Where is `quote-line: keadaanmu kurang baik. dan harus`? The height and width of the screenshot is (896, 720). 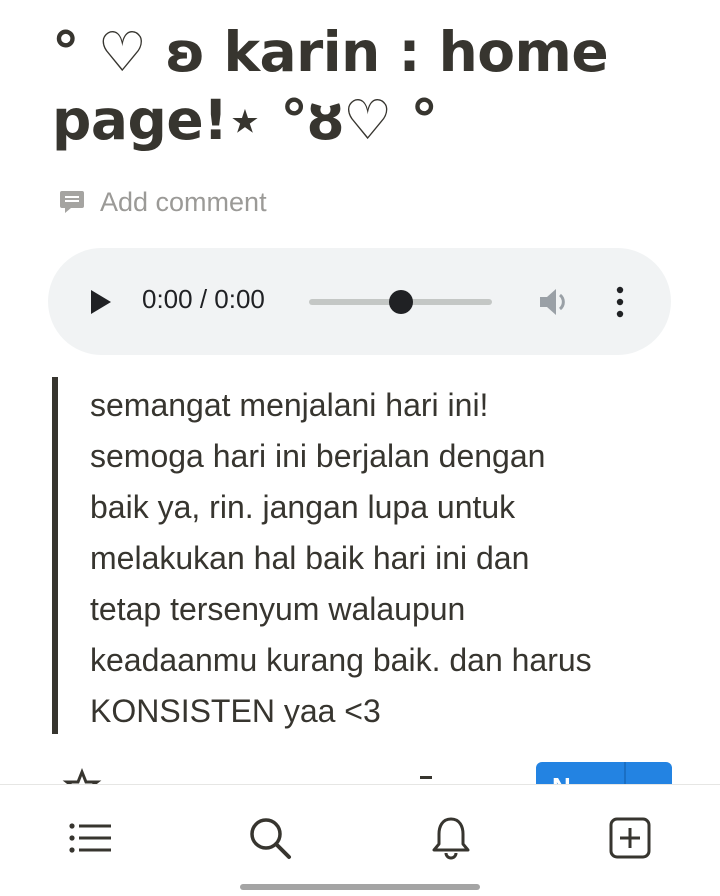 quote-line: keadaanmu kurang baik. dan harus is located at coordinates (341, 660).